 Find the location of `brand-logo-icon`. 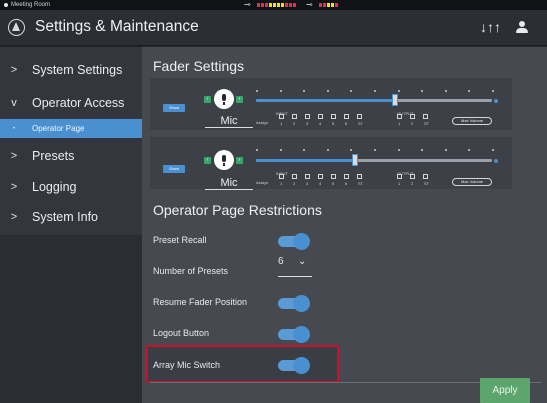

brand-logo-icon is located at coordinates (16, 27).